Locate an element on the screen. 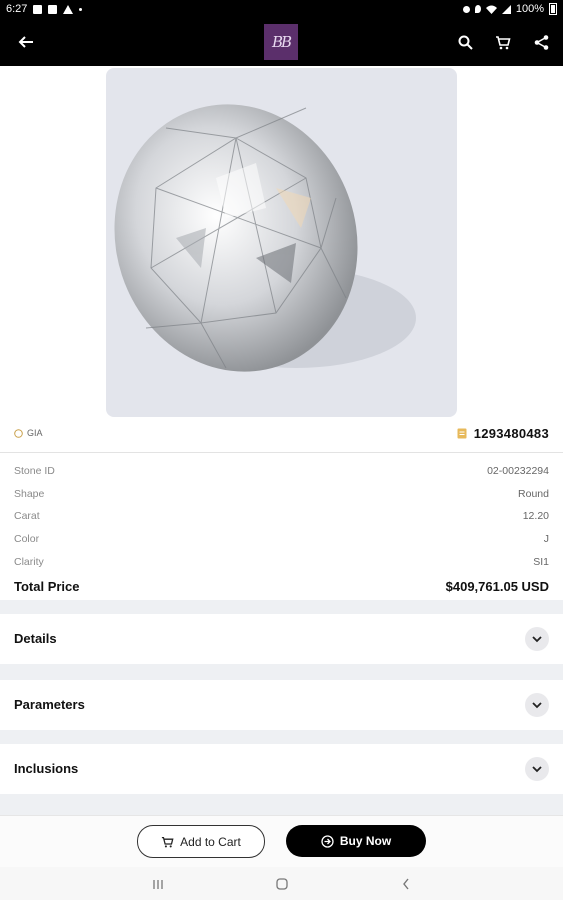  total-price-label: Total Price is located at coordinates (47, 587).